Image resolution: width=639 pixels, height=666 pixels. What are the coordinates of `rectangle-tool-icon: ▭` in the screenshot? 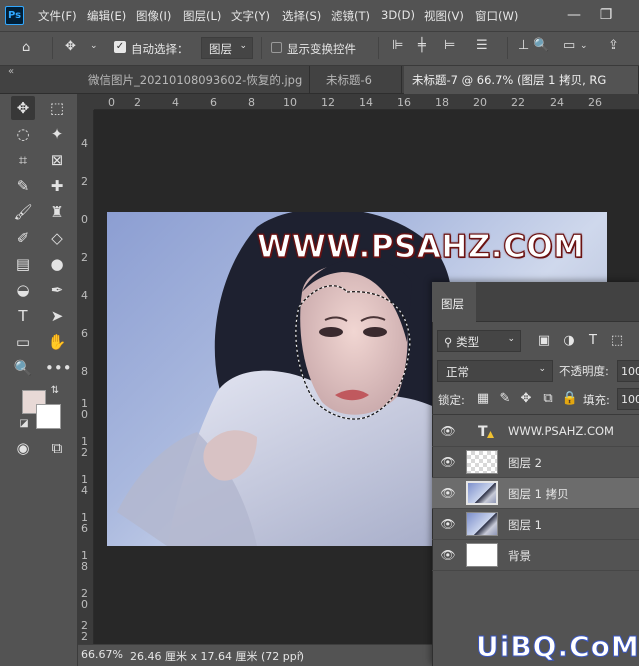 It's located at (23, 342).